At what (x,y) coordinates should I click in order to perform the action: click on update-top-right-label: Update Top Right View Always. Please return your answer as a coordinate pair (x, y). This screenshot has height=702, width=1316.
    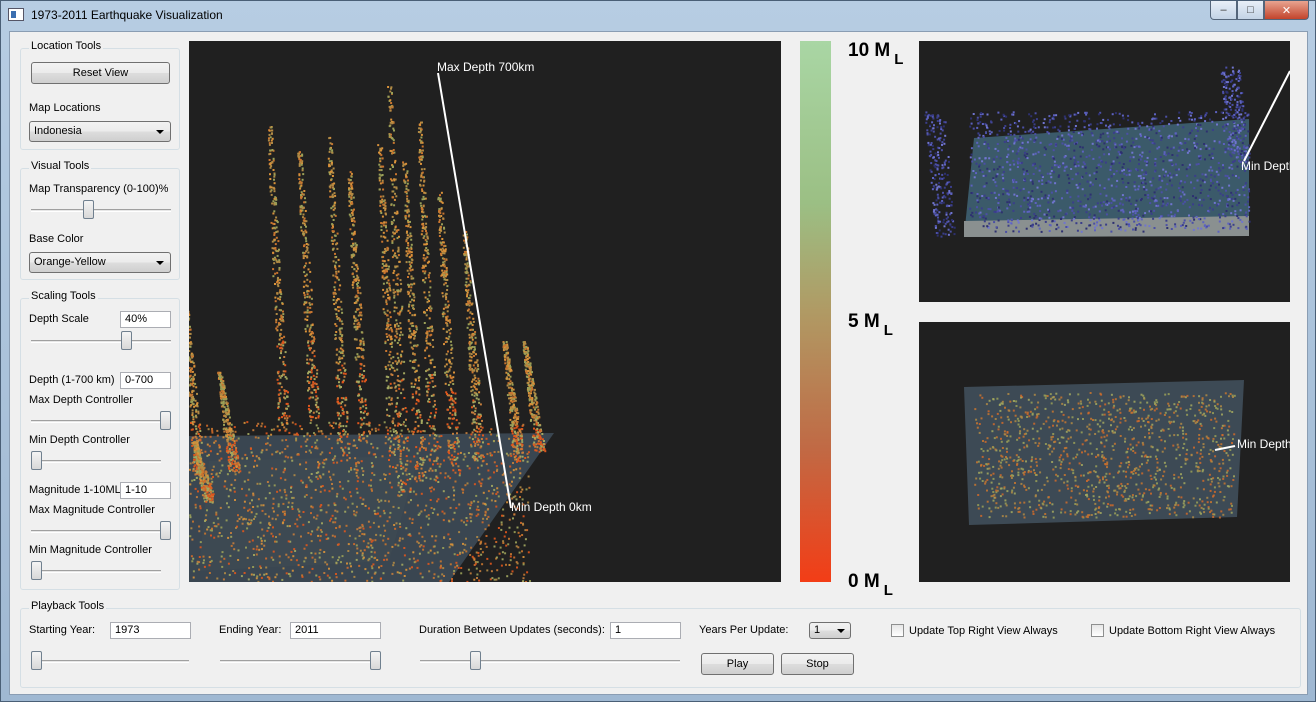
    Looking at the image, I should click on (983, 630).